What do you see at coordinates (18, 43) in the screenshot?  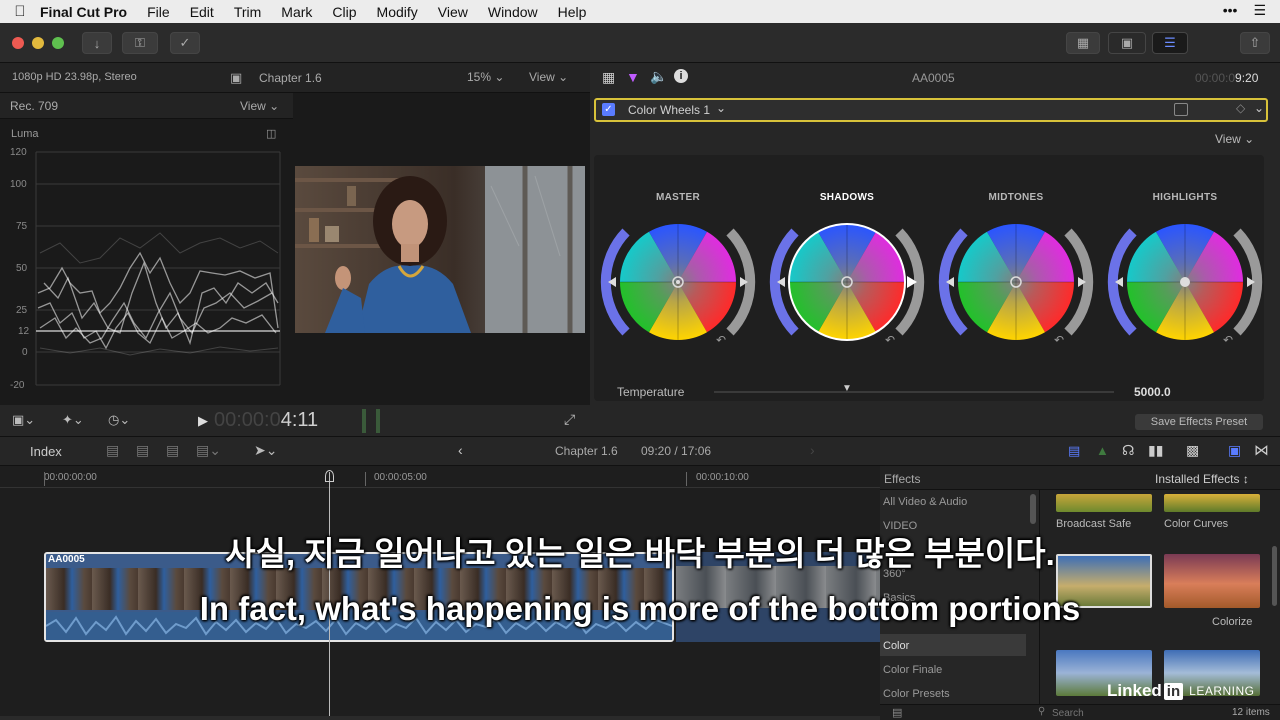 I see `close-window-button` at bounding box center [18, 43].